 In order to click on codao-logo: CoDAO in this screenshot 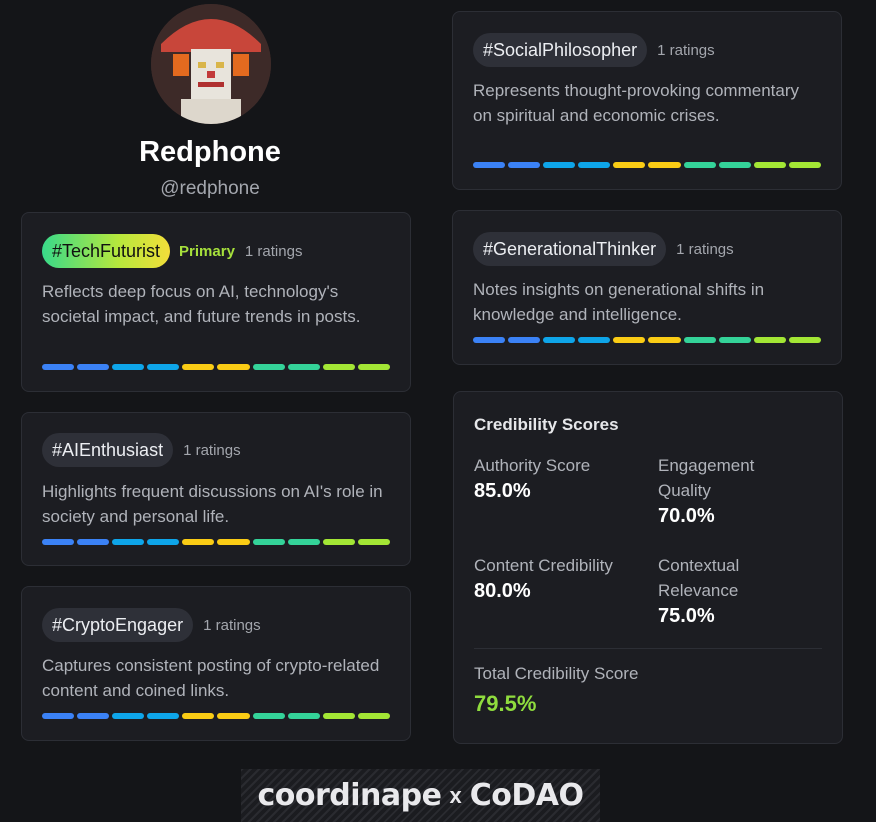, I will do `click(526, 795)`.